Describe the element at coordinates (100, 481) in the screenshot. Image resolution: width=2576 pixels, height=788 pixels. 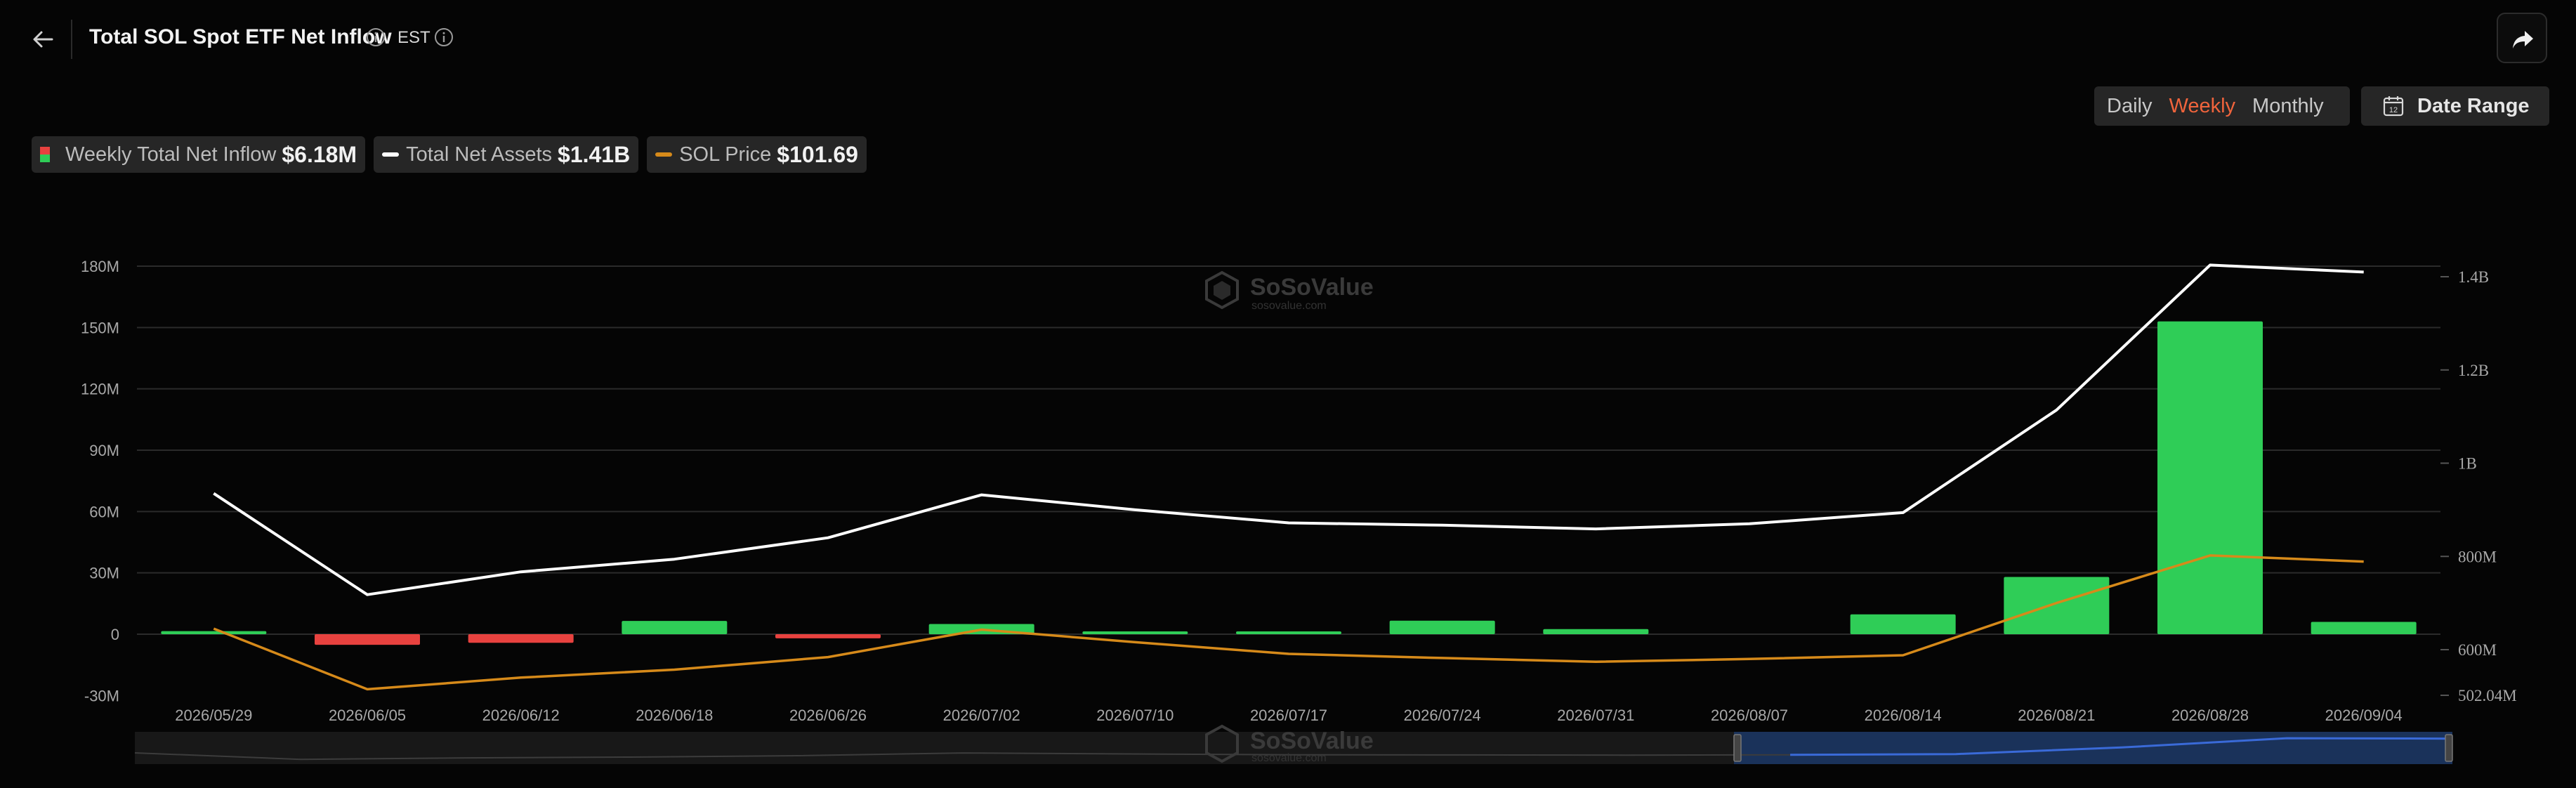
I see `left-y-axis: -30M 0 30M 60M 90M 120M 150M 180M` at that location.